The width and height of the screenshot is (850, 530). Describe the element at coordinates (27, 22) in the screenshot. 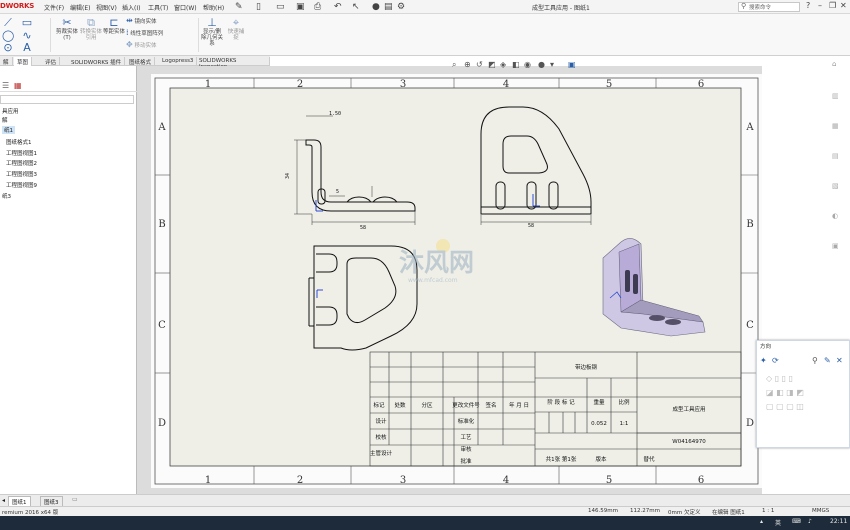

I see `rectangle-tool-icon: ▭` at that location.